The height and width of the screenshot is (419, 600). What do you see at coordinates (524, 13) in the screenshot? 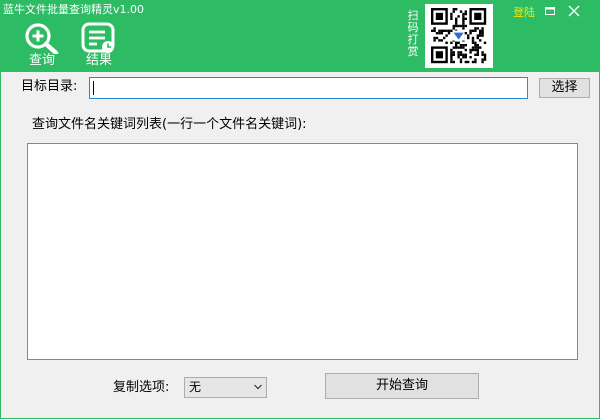
I see `login-link: 登陆` at bounding box center [524, 13].